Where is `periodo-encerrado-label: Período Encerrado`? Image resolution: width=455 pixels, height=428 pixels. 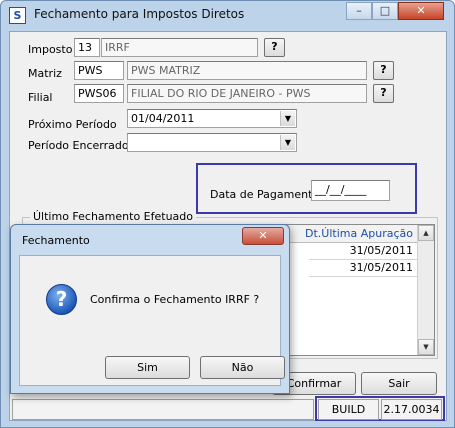 periodo-encerrado-label: Período Encerrado is located at coordinates (78, 145).